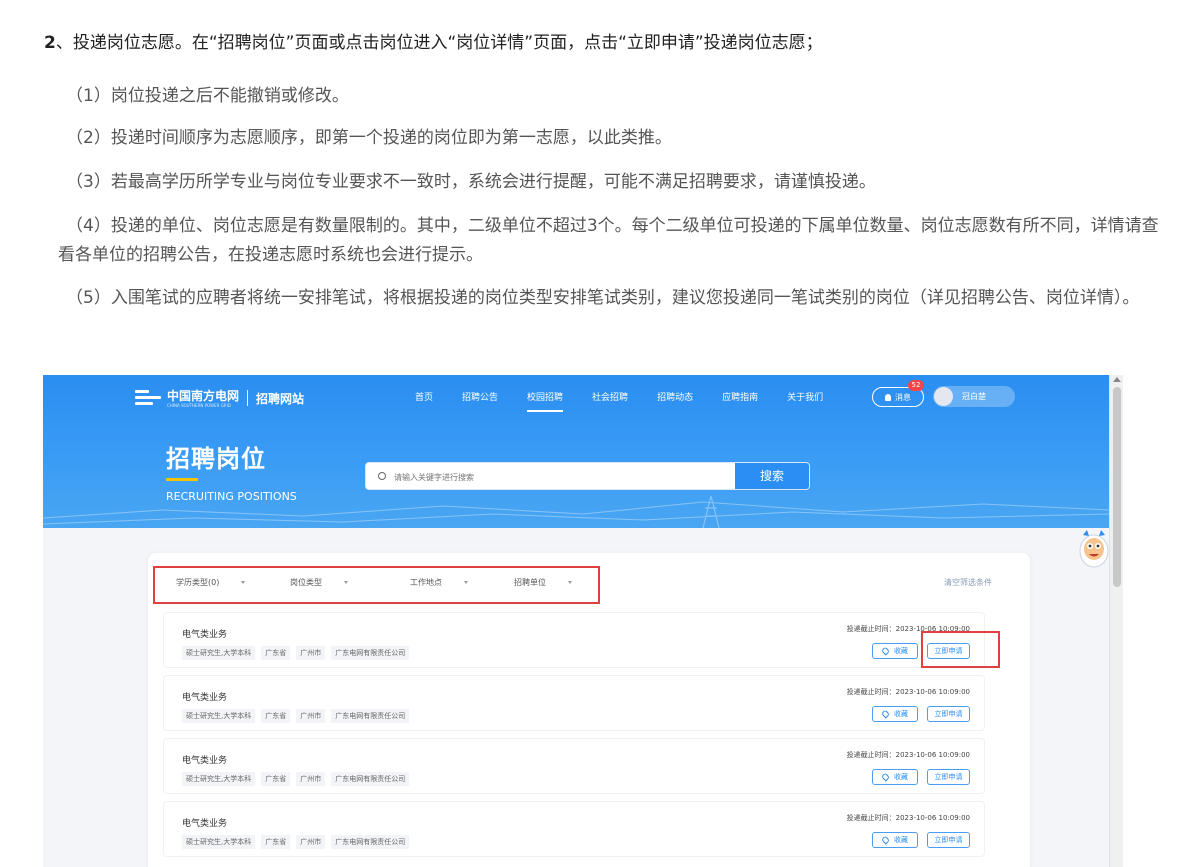  I want to click on nav-about-us: 关于我们, so click(805, 396).